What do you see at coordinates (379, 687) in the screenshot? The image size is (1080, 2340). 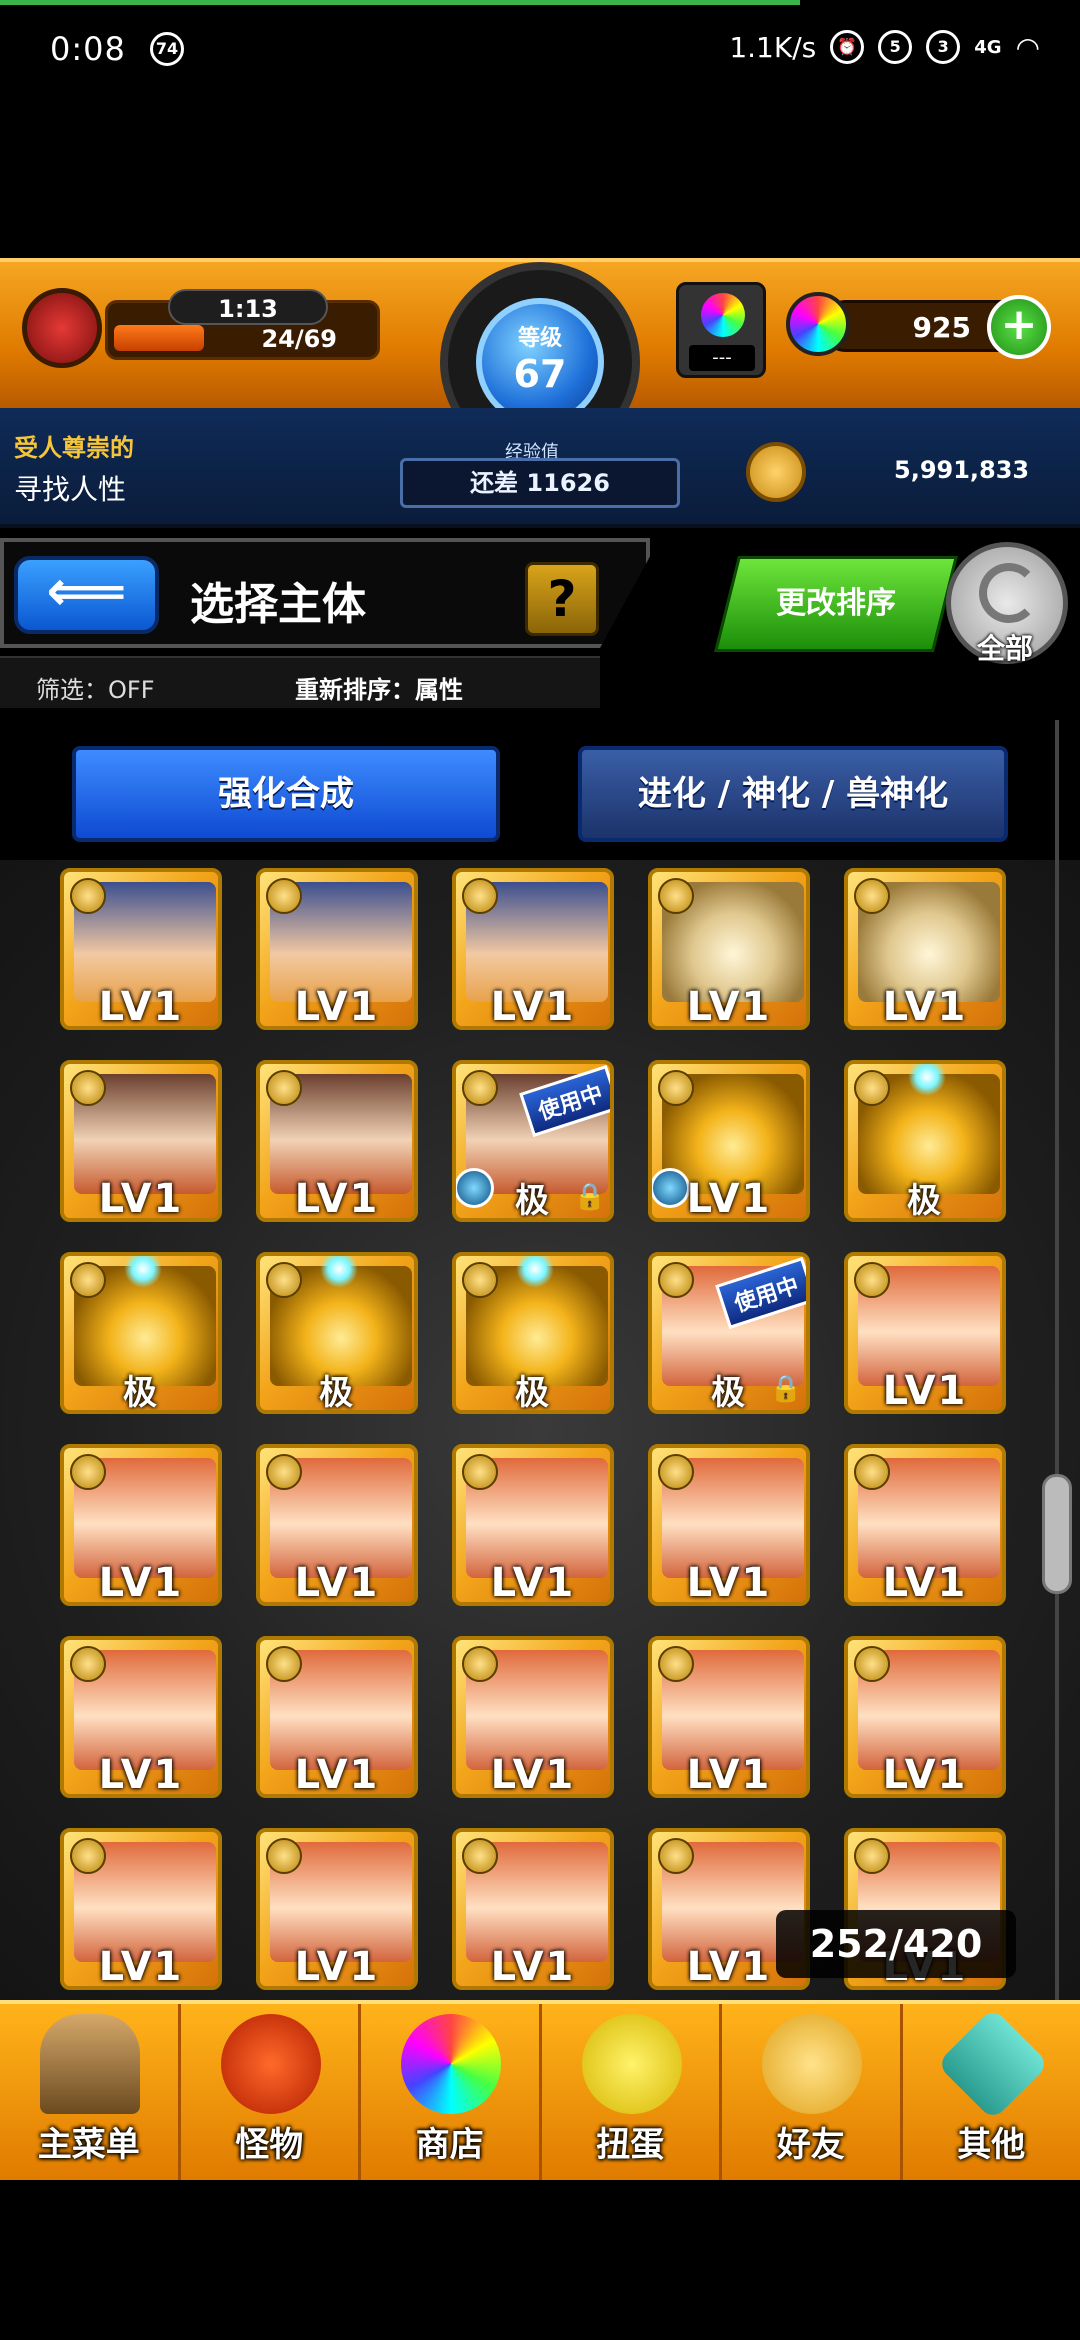 I see `sort-mode: 重新排序：属性` at bounding box center [379, 687].